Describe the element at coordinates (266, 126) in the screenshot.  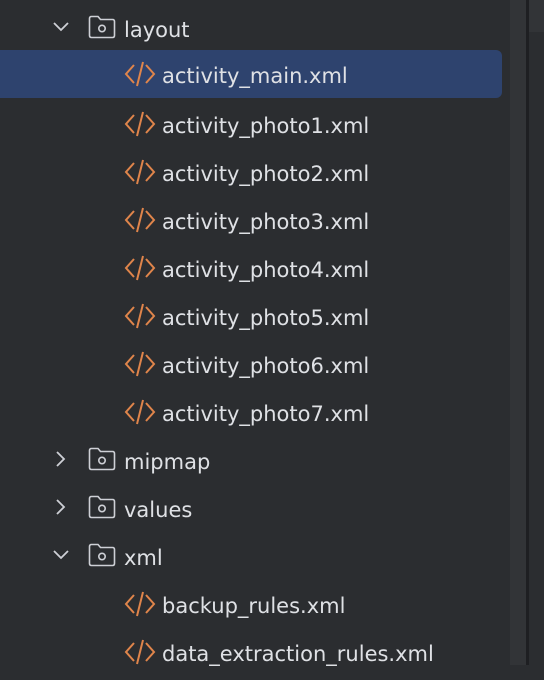
I see `file-label: activity_photo1.xml` at that location.